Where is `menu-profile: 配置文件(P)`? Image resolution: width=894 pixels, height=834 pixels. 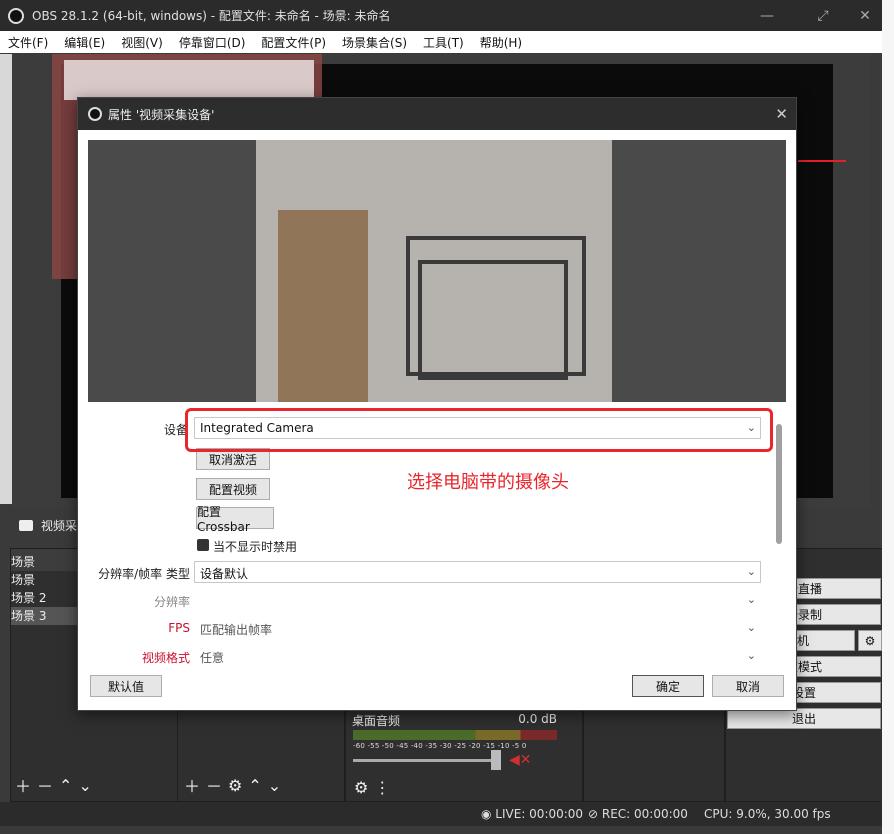
menu-profile: 配置文件(P) is located at coordinates (293, 42).